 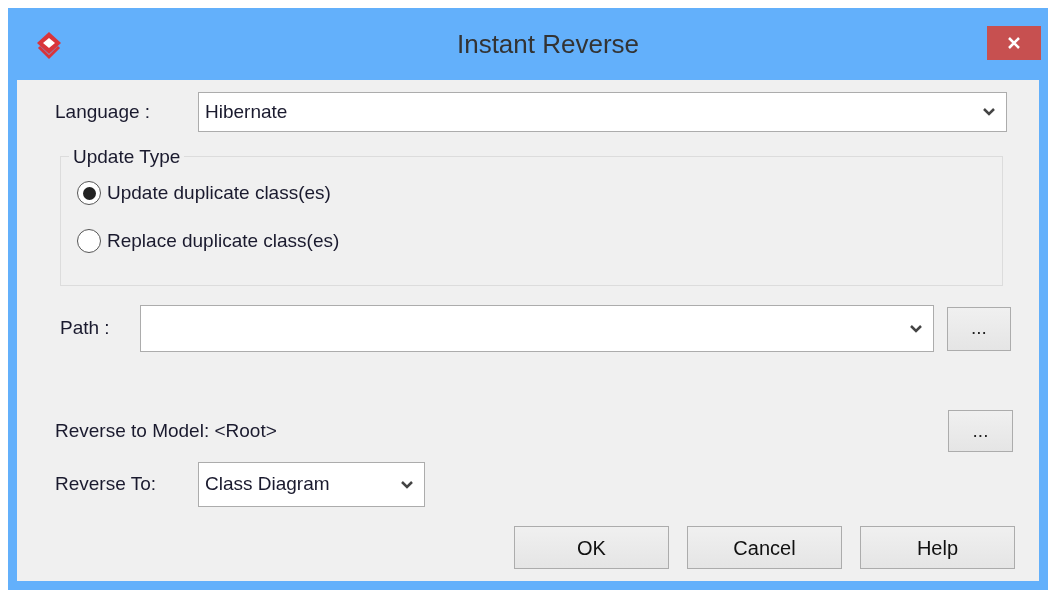 I want to click on radio-option: Replace duplicate class(es), so click(x=208, y=241).